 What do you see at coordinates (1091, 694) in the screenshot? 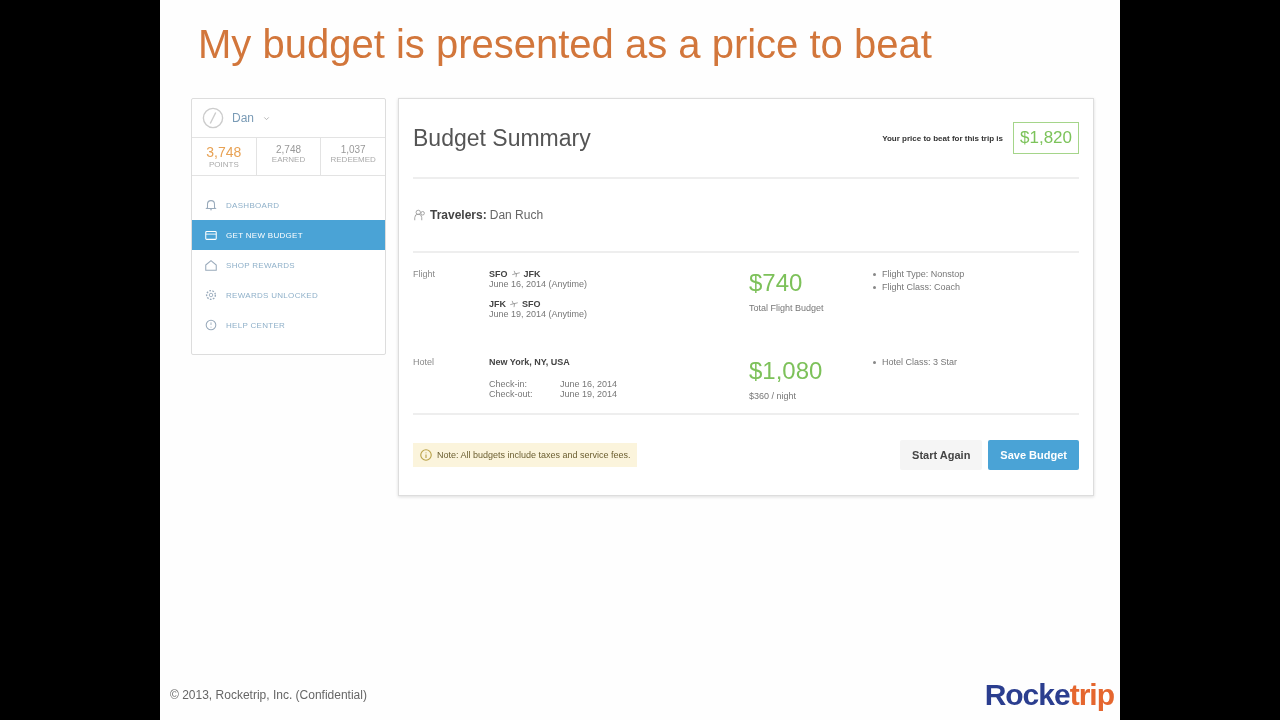
I see `logo-text: trip` at bounding box center [1091, 694].